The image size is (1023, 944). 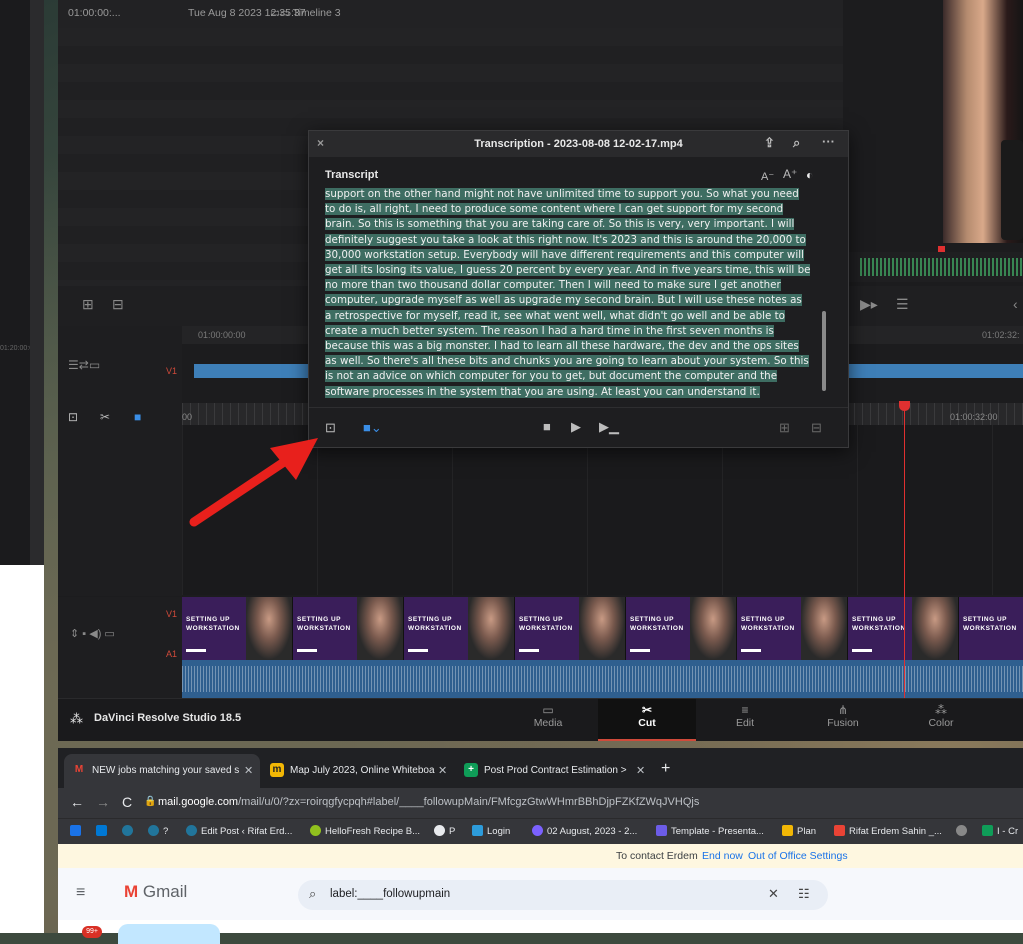 I want to click on search-input: ⌕ label:____followupmain ✕ ☷, so click(x=563, y=895).